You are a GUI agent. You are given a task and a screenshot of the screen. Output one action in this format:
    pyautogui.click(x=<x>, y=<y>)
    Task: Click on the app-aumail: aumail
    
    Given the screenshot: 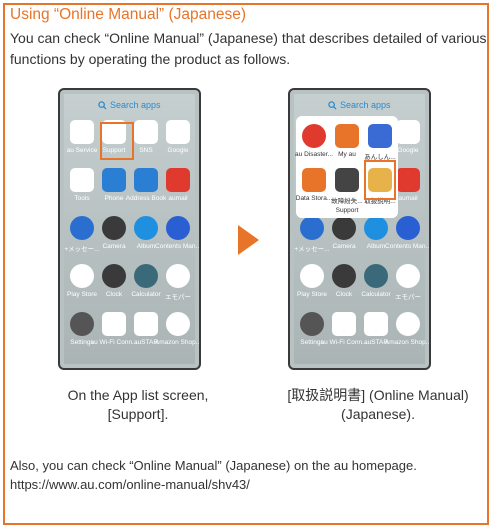 What is the action you would take?
    pyautogui.click(x=176, y=185)
    